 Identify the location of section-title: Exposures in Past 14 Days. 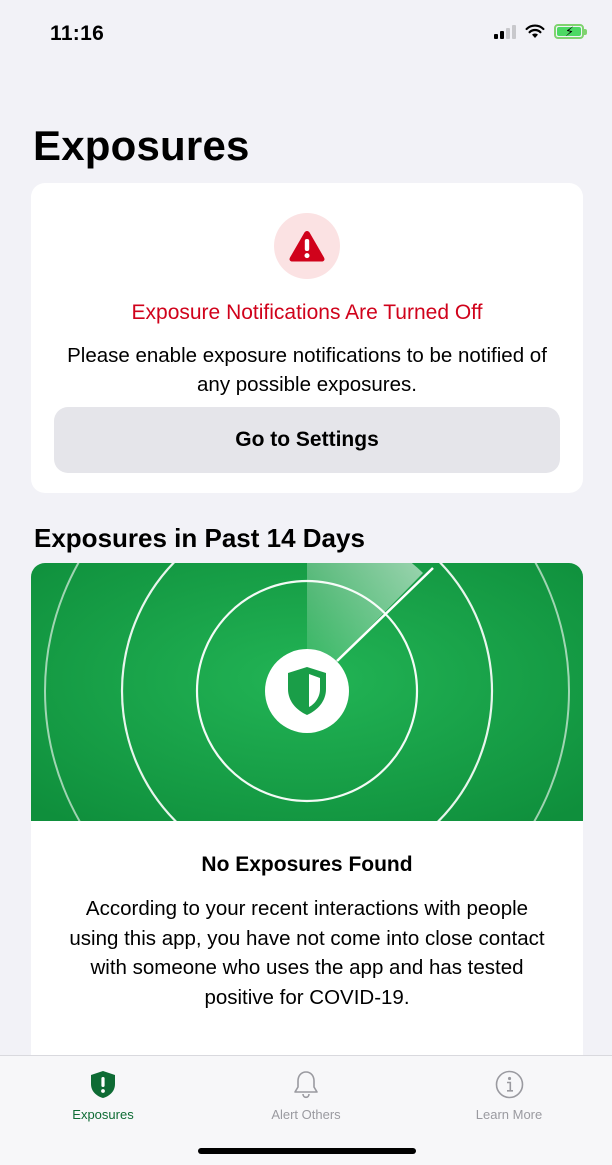
(199, 538).